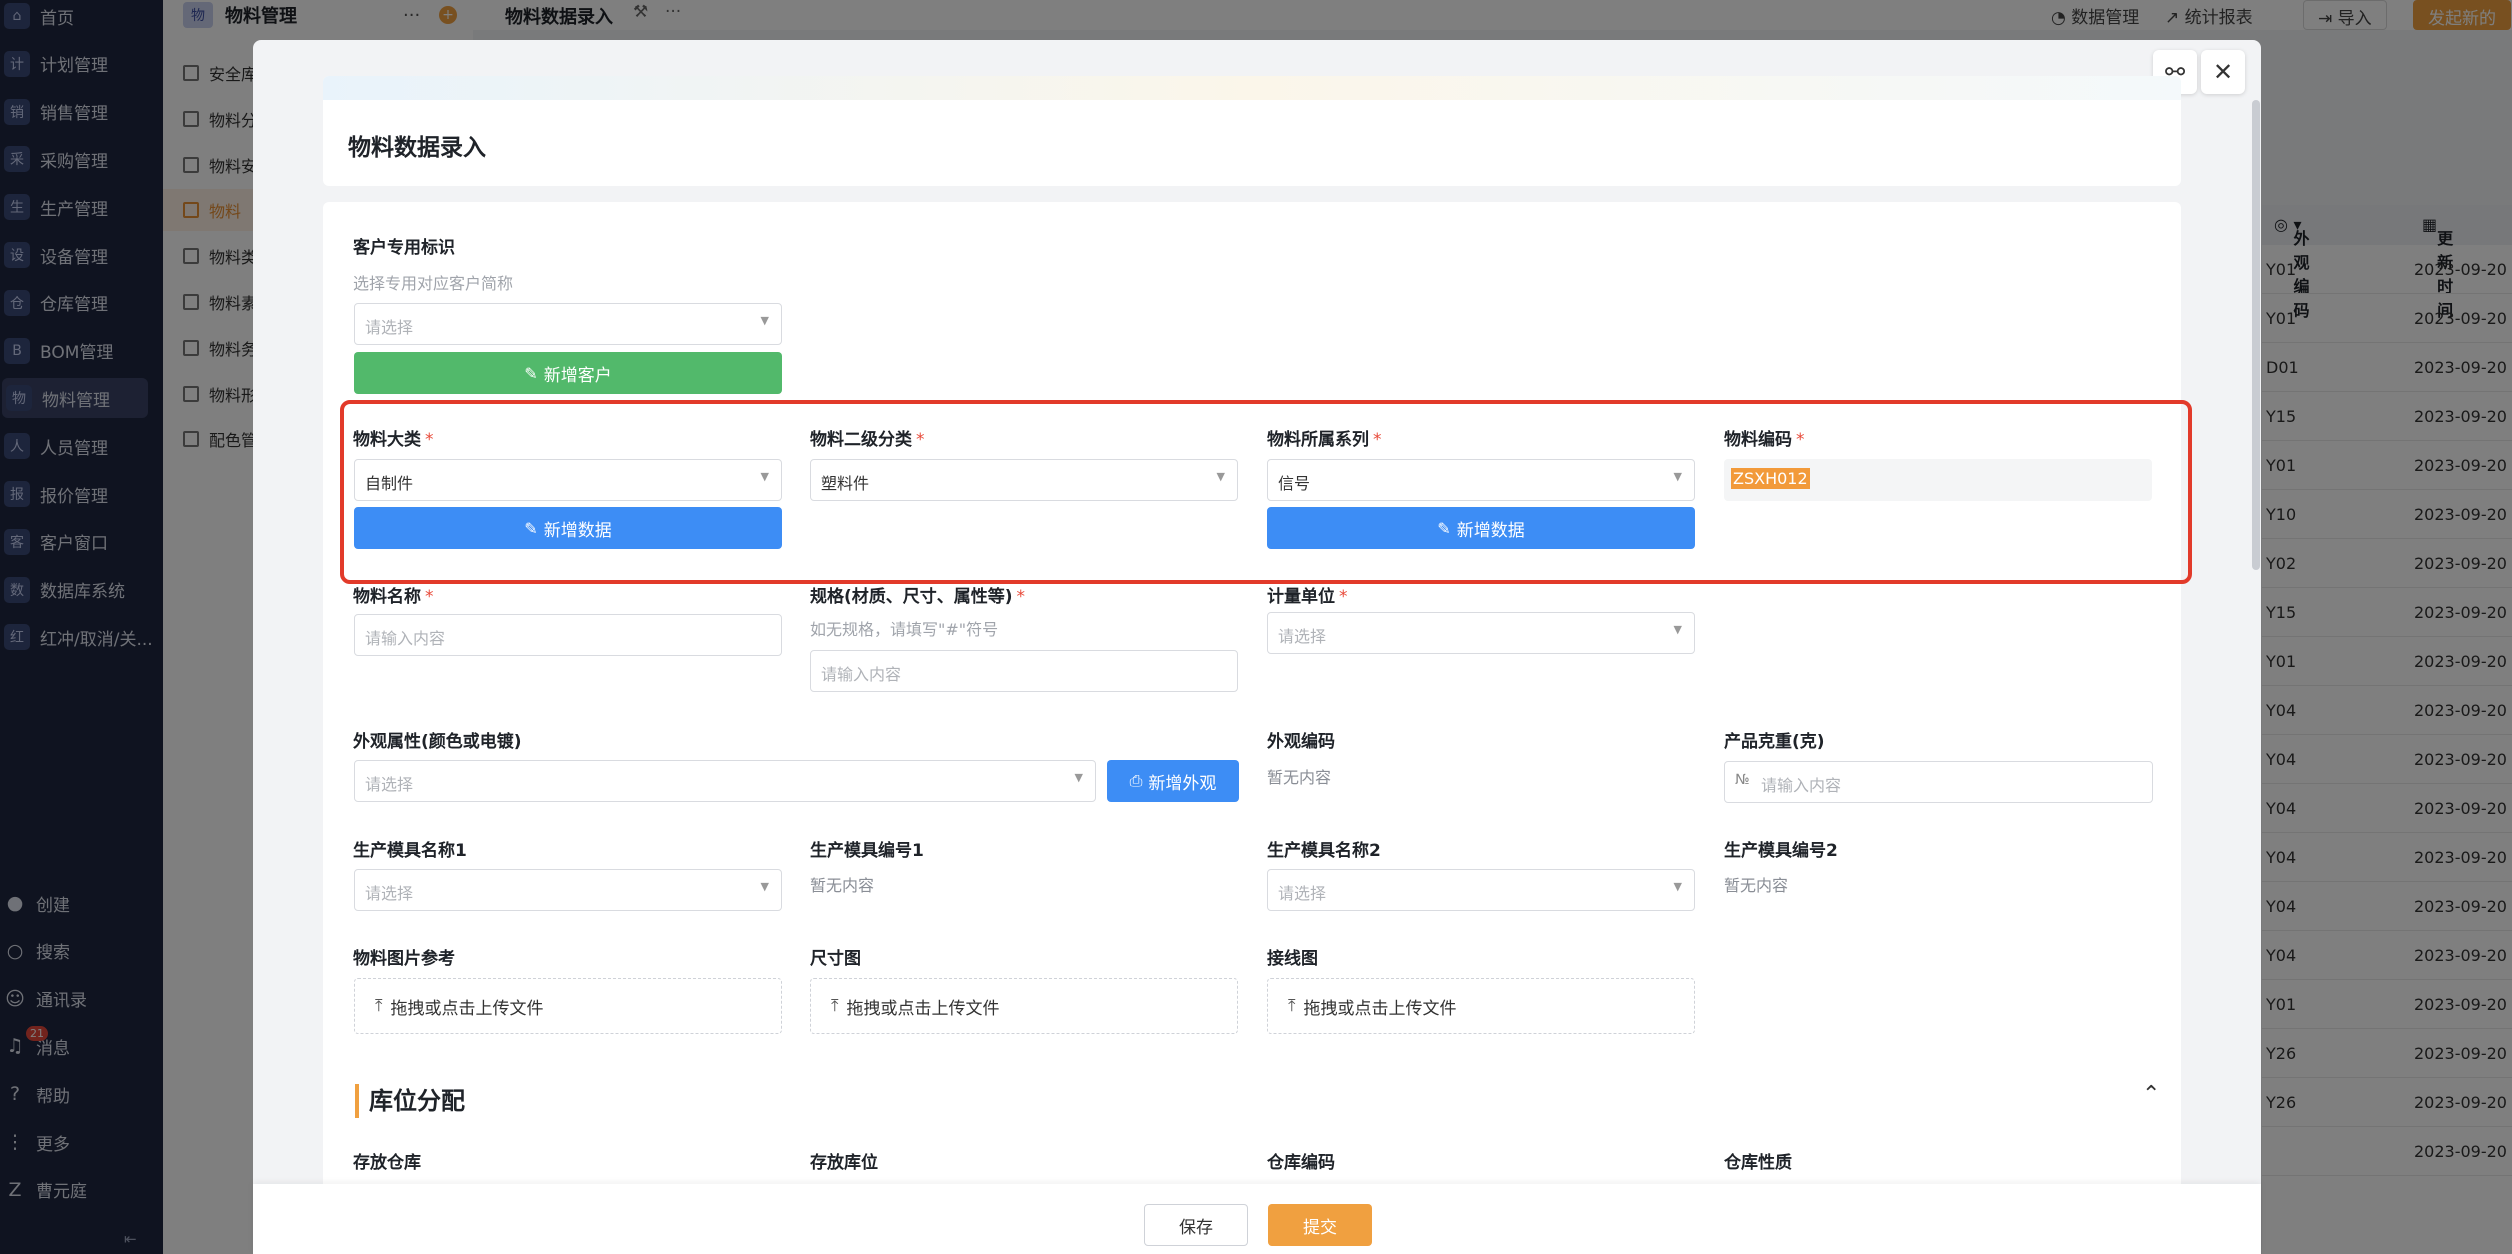 This screenshot has width=2512, height=1254. I want to click on submit-button: 提交, so click(1320, 1225).